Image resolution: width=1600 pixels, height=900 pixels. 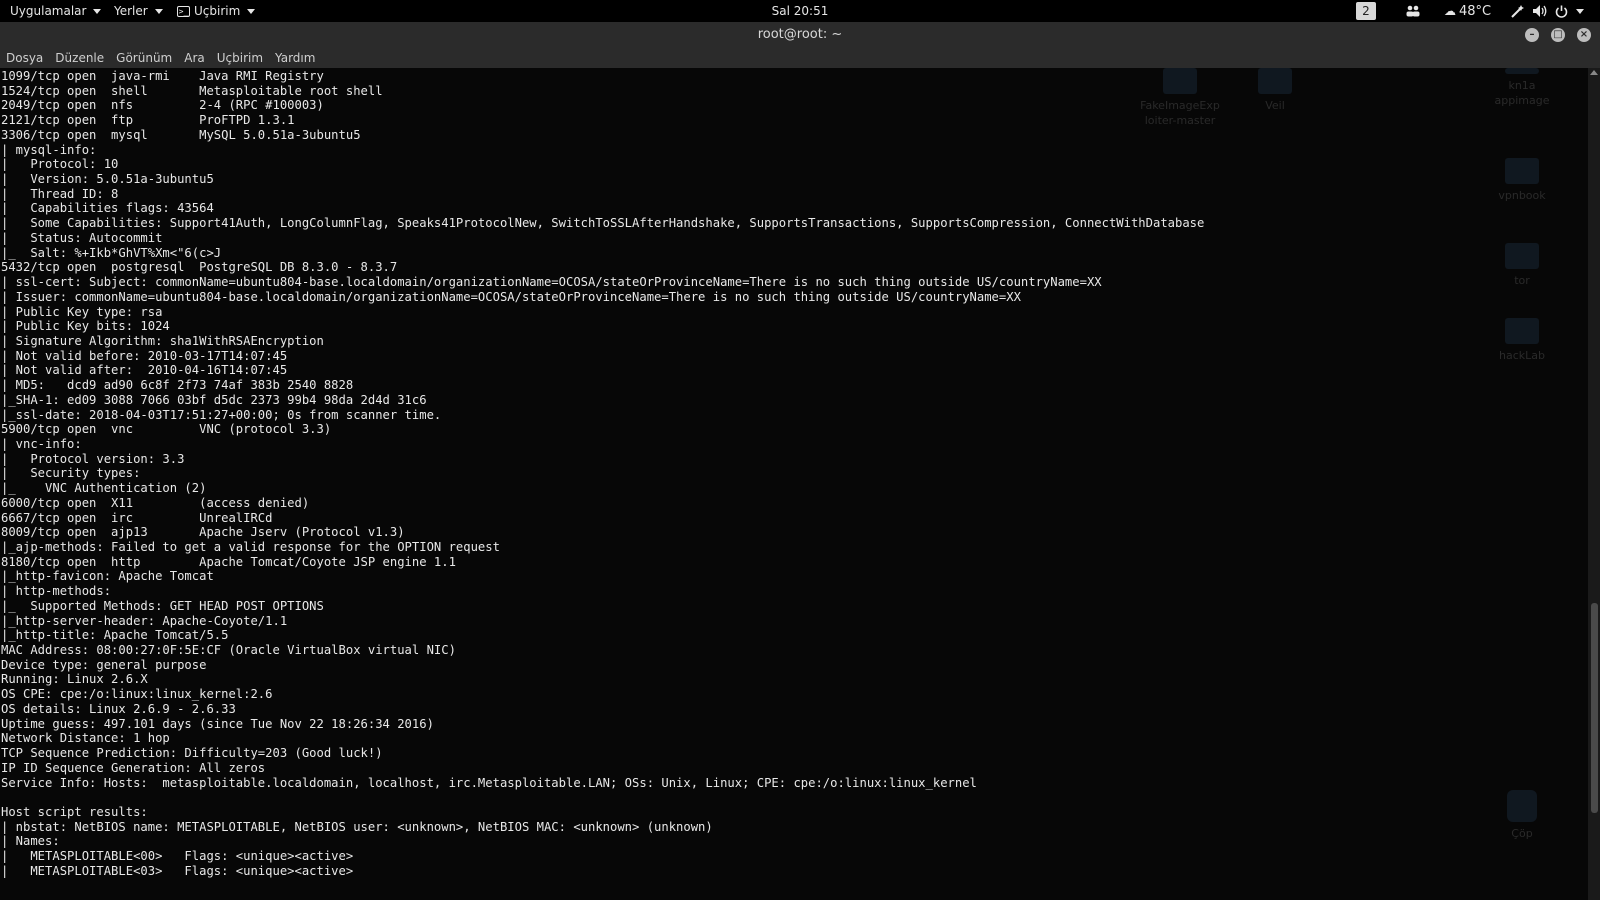 I want to click on close-button: ×, so click(x=1584, y=35).